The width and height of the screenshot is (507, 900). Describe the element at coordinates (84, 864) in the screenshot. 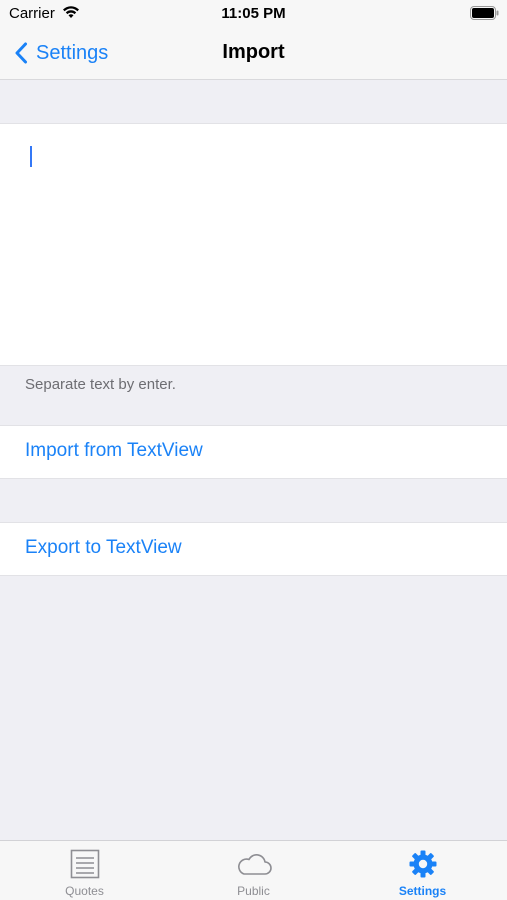

I see `list-icon` at that location.